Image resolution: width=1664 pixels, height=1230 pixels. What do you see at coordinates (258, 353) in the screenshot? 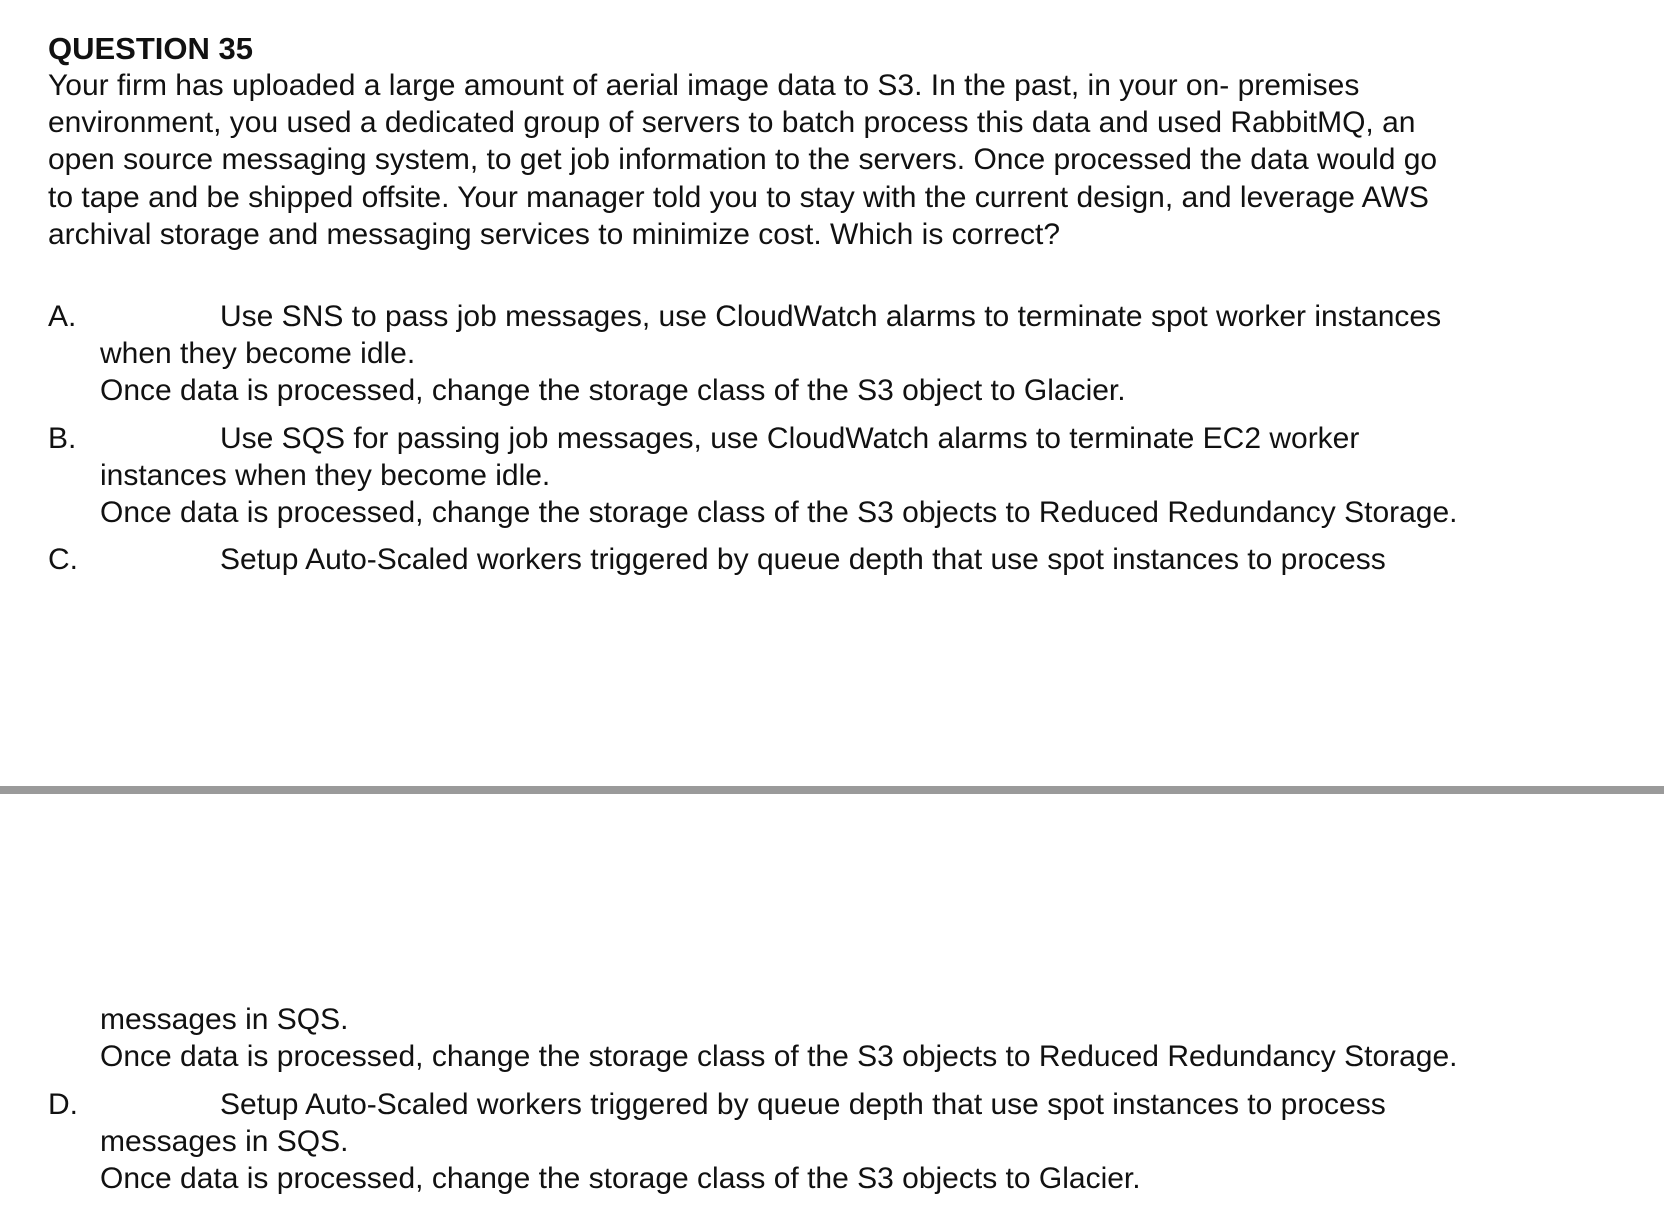
I see `option-text-line: when they become idle.` at bounding box center [258, 353].